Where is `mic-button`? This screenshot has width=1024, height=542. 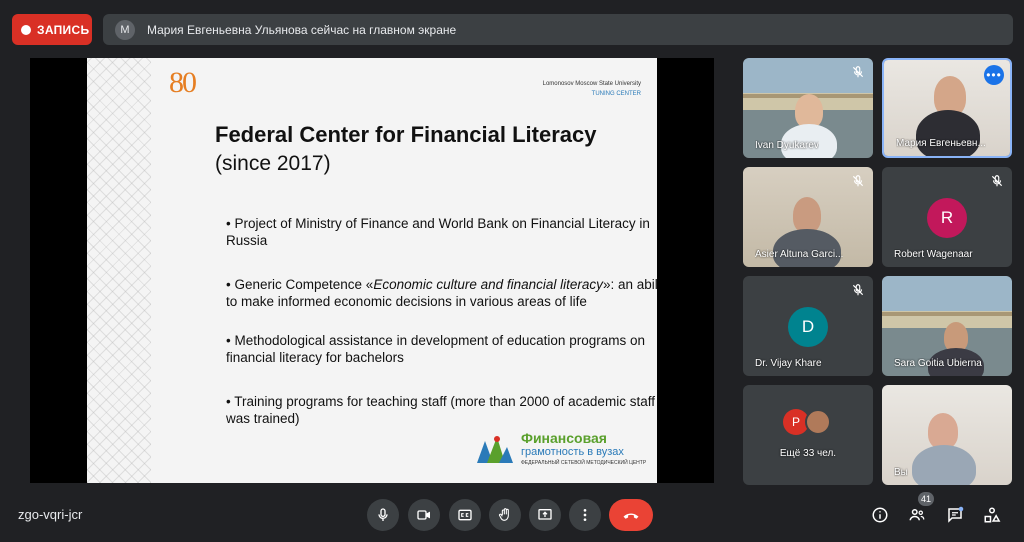 mic-button is located at coordinates (383, 515).